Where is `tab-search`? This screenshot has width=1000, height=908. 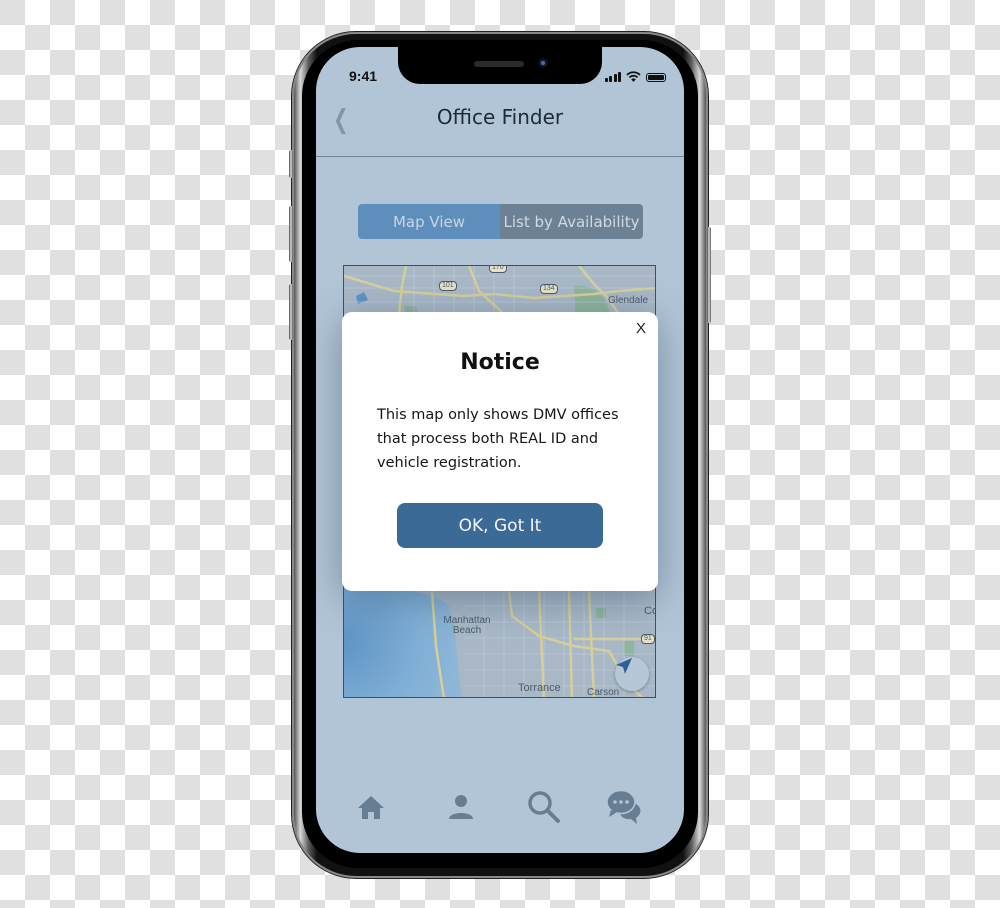 tab-search is located at coordinates (544, 807).